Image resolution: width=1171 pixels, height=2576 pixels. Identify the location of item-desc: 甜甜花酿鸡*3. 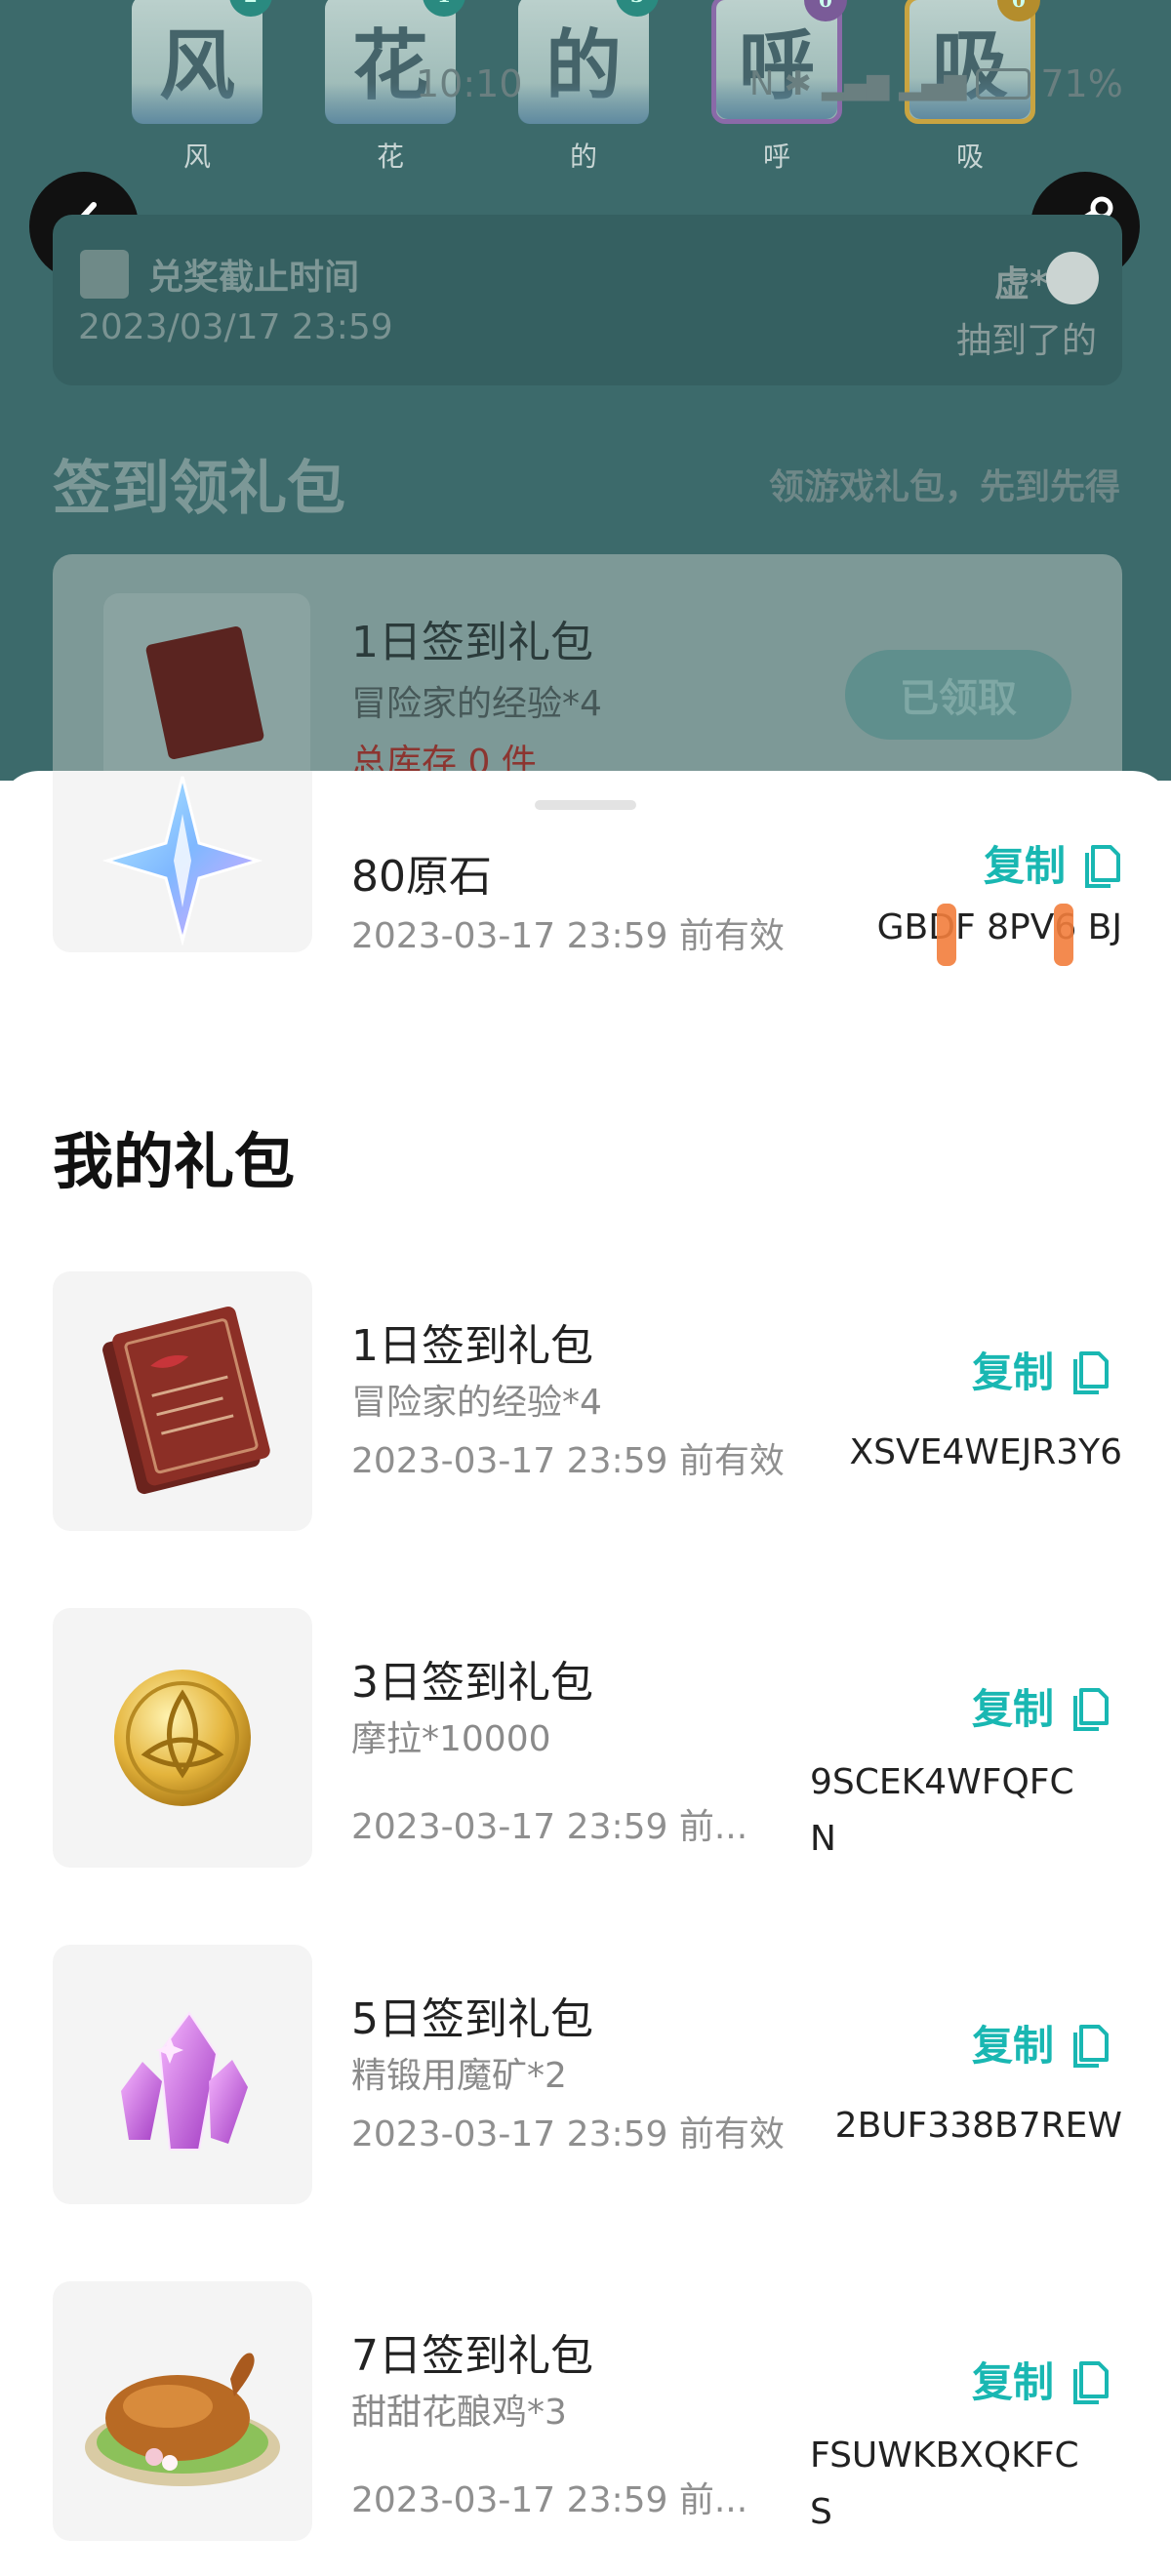
(459, 2413).